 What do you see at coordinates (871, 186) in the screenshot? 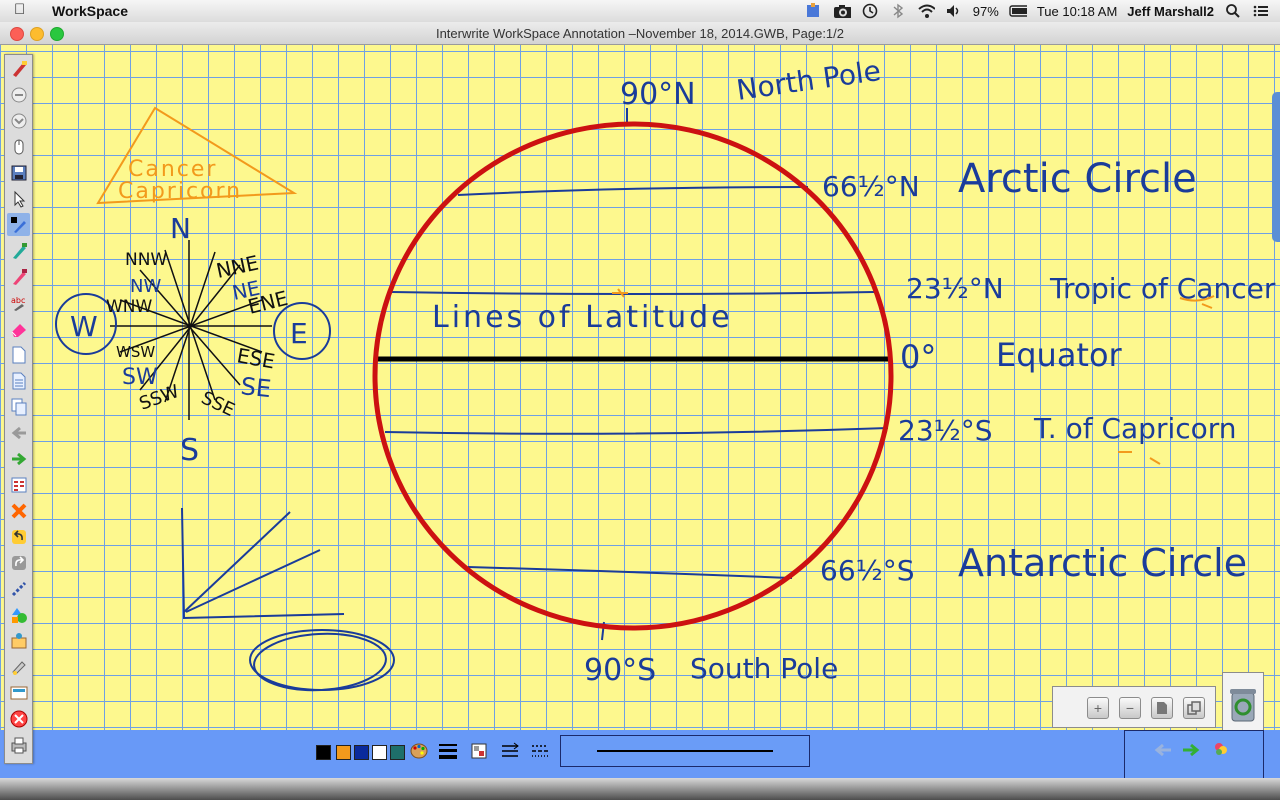
I see `arctic-degree: 66½°N` at bounding box center [871, 186].